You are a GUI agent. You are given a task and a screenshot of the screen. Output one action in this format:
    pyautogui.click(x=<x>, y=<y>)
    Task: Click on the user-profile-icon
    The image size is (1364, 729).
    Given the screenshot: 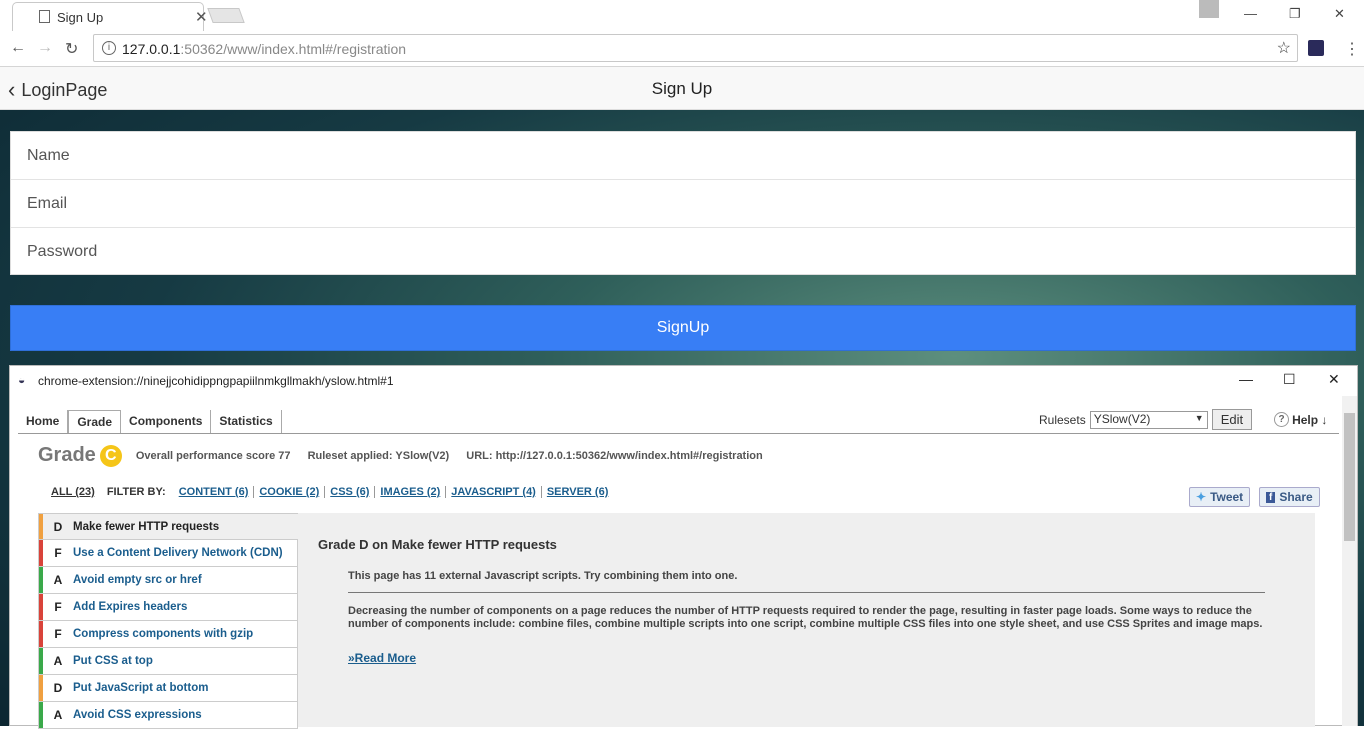 What is the action you would take?
    pyautogui.click(x=1209, y=9)
    